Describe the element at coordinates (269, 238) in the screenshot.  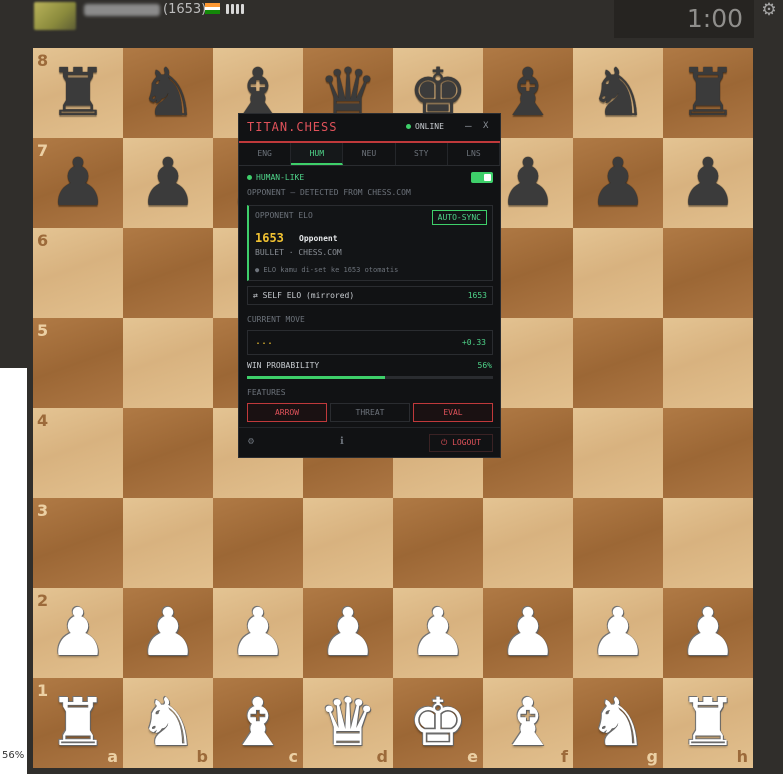
I see `opponent-elo-value: 1653` at that location.